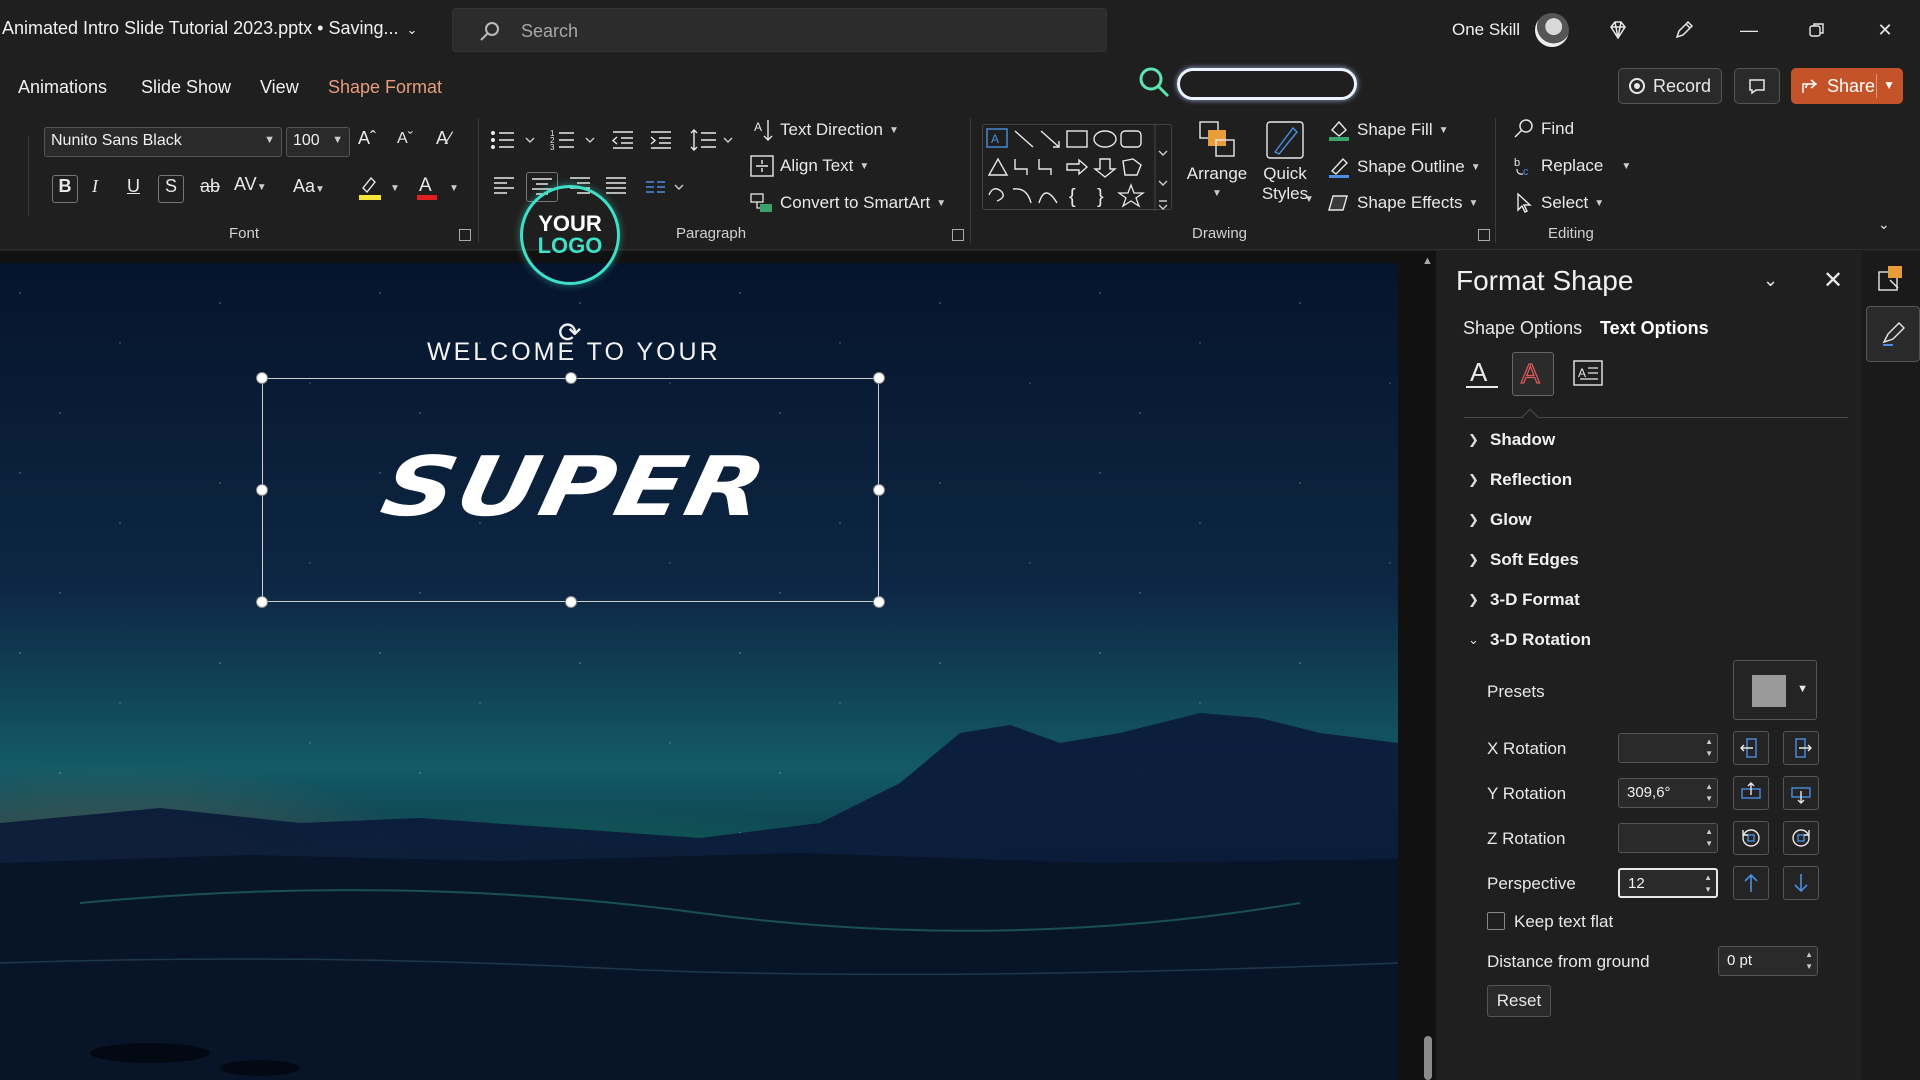 Image resolution: width=1920 pixels, height=1080 pixels. What do you see at coordinates (779, 30) in the screenshot?
I see `search-box: Search` at bounding box center [779, 30].